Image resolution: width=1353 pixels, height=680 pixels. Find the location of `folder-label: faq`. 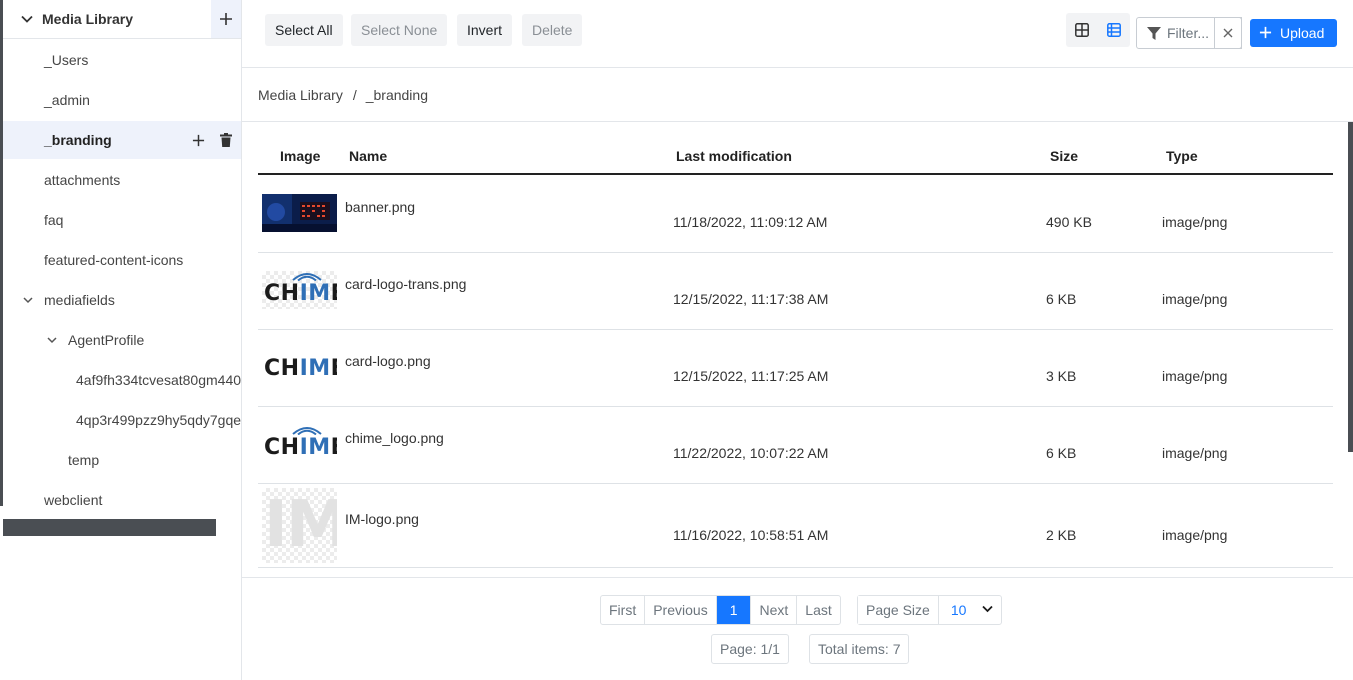

folder-label: faq is located at coordinates (54, 220).